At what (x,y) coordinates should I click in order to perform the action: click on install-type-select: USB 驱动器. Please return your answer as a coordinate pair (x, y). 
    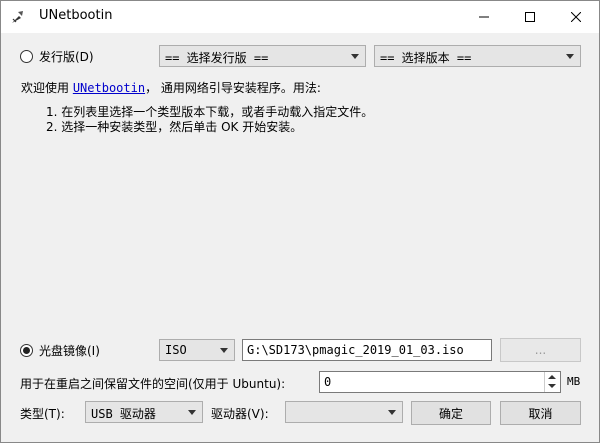
    Looking at the image, I should click on (144, 412).